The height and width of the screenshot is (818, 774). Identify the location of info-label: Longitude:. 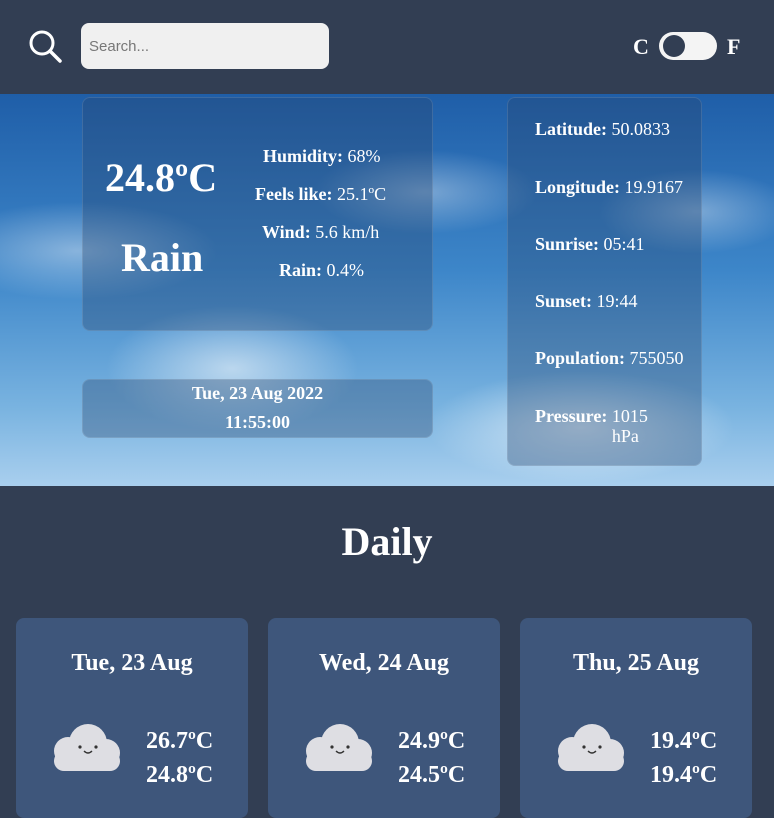
(578, 187).